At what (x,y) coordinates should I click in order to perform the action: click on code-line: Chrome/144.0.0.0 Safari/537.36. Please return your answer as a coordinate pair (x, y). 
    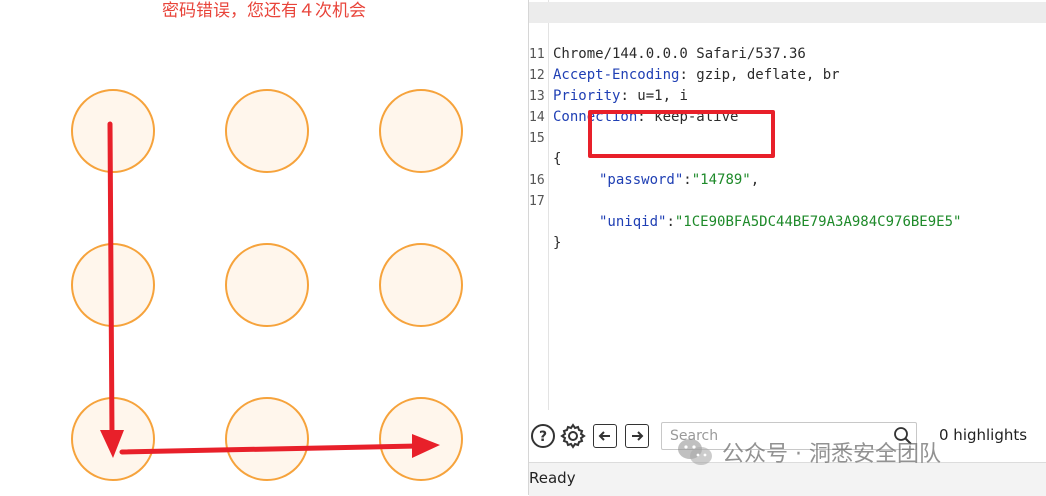
    Looking at the image, I should click on (787, 32).